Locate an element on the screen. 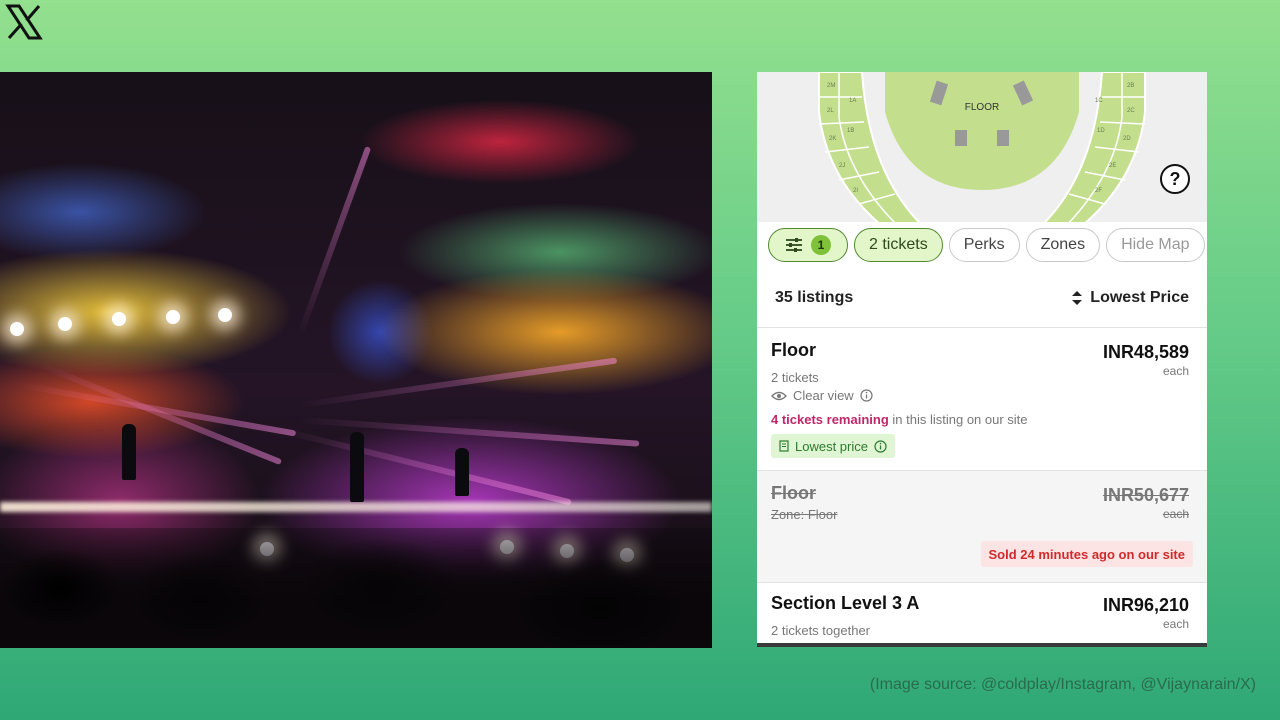  svg-text: 2C is located at coordinates (1131, 111).